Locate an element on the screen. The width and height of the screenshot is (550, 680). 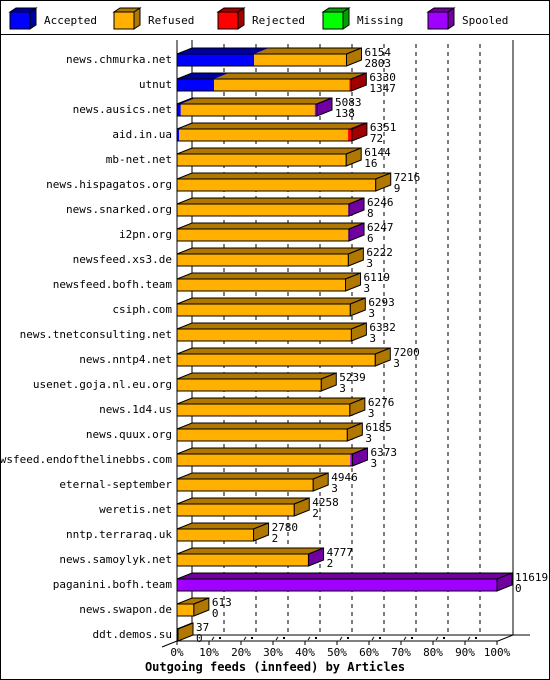
accepted-value-label: 9 is located at coordinates (397, 188).